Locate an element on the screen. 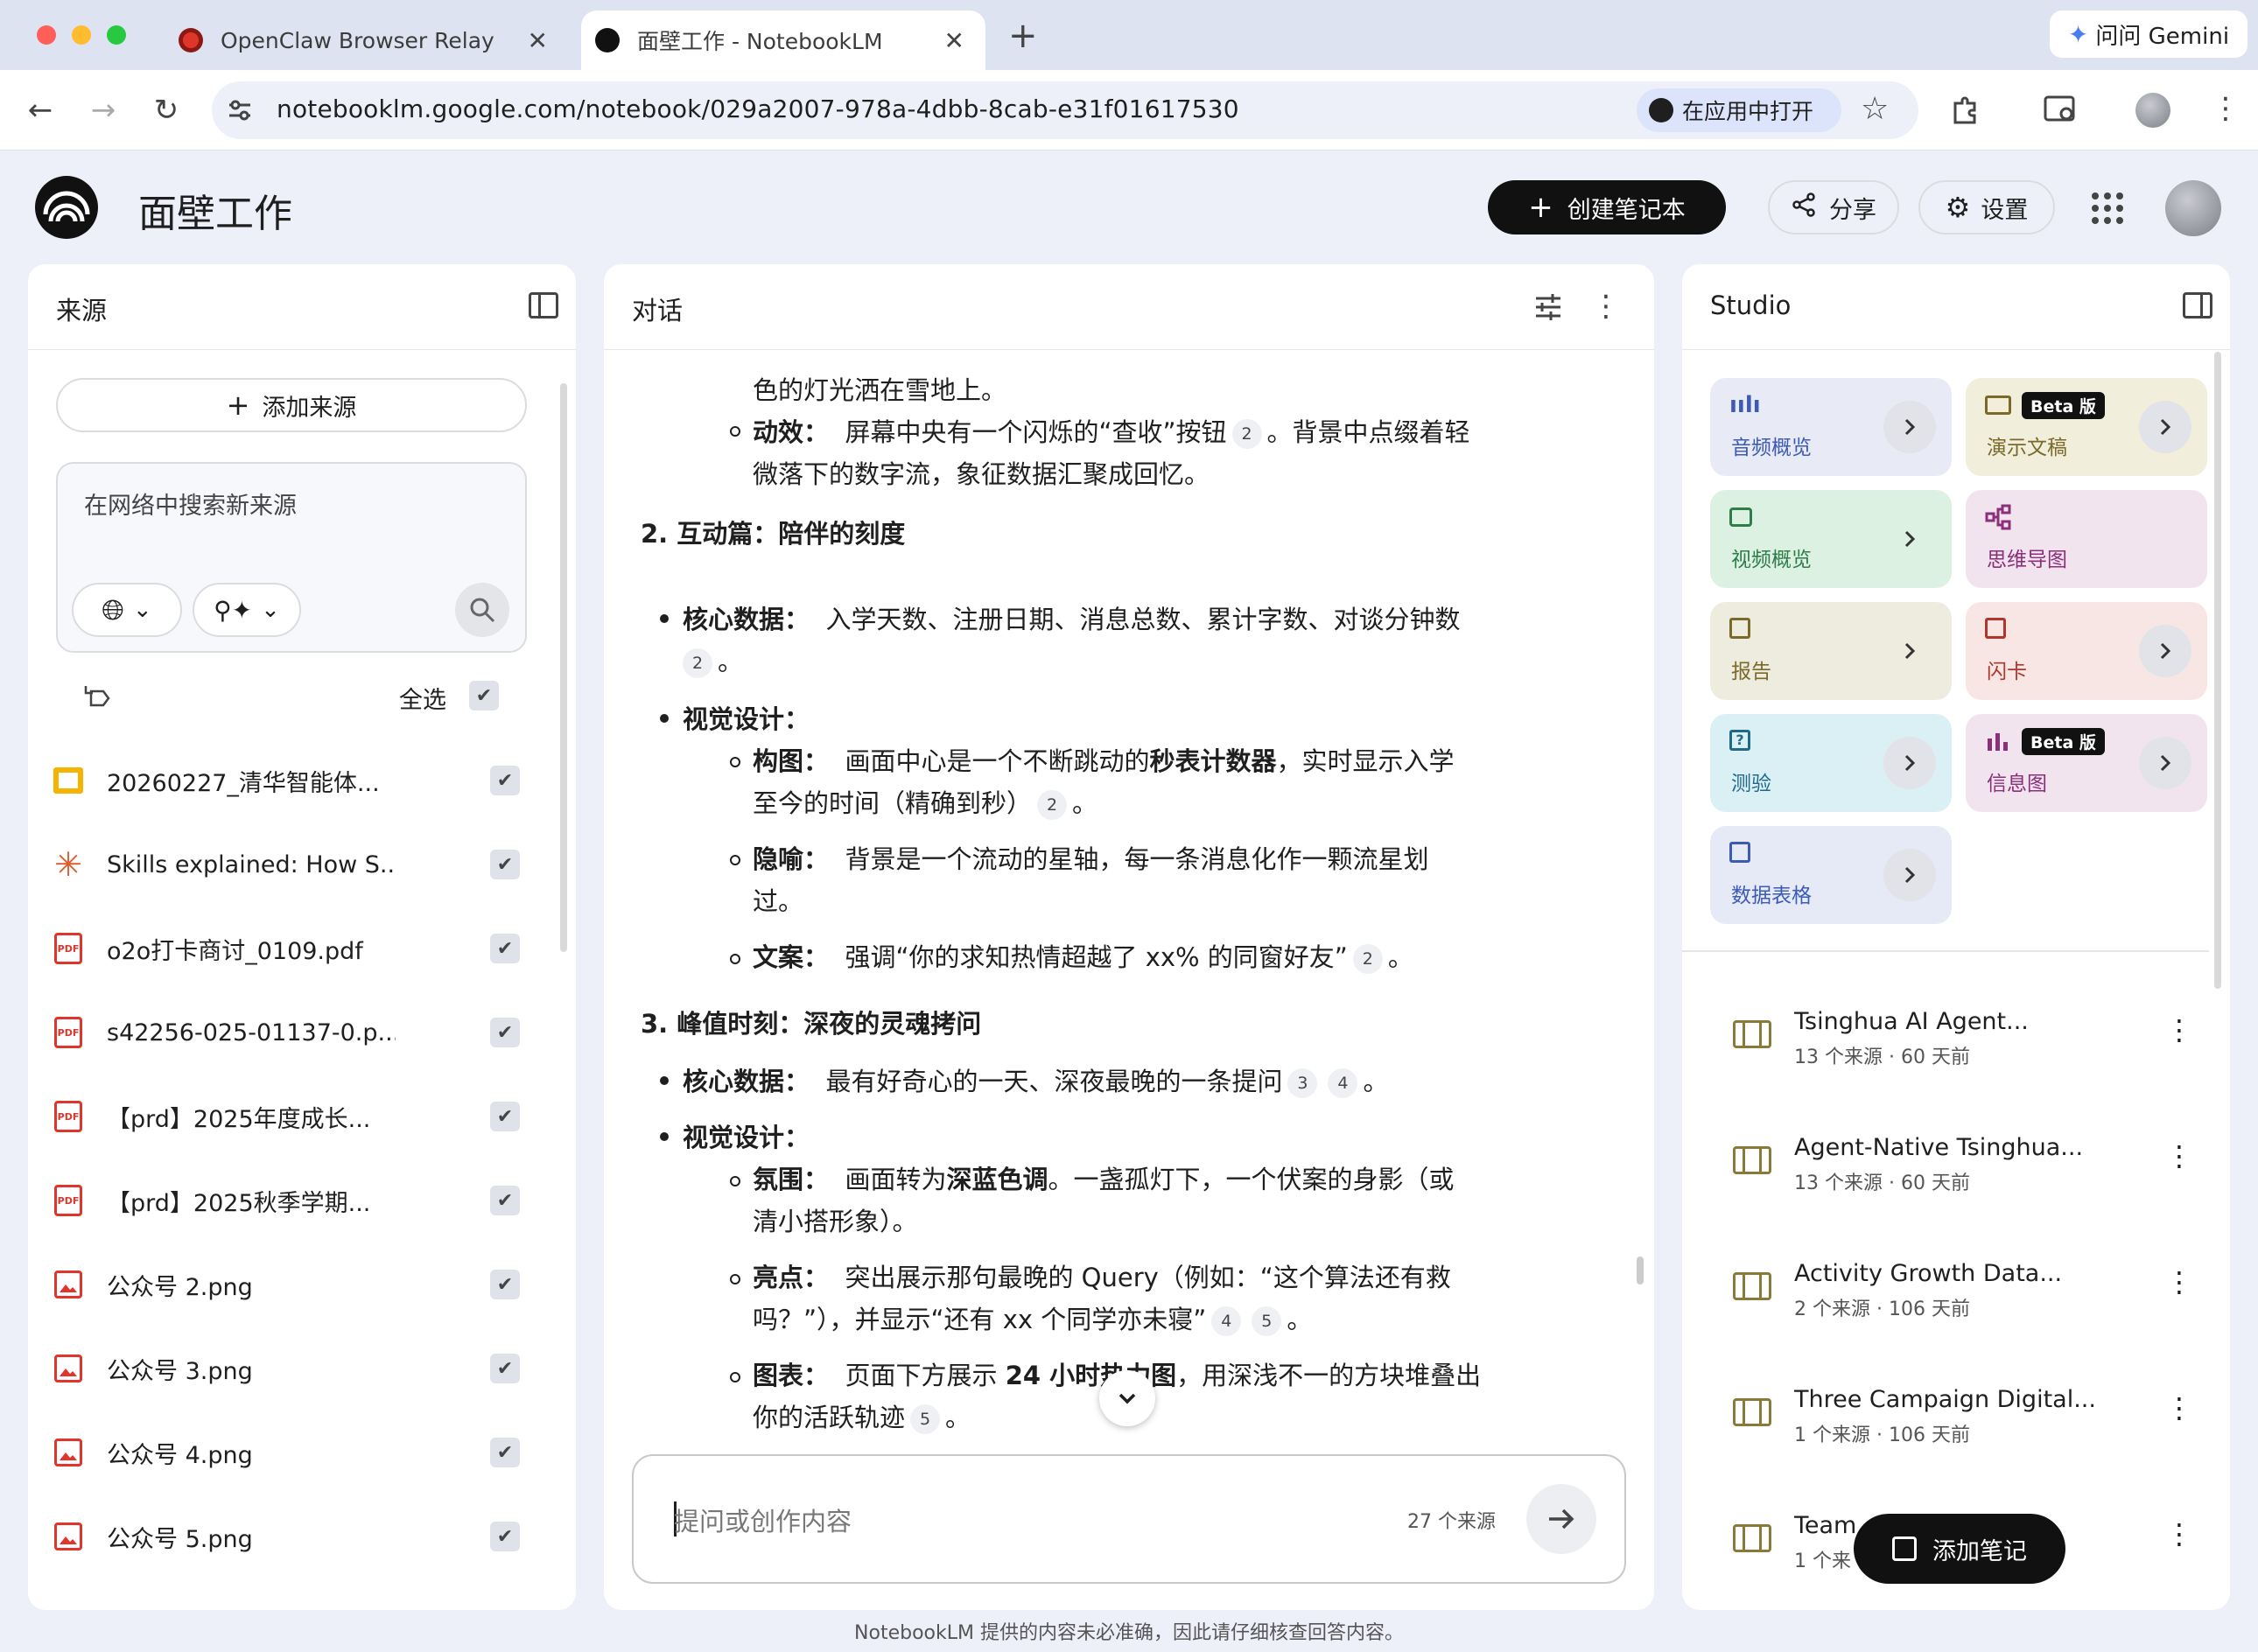 The height and width of the screenshot is (1652, 2258). source-item: PDF s42256-025-01137-0.p... ✔ is located at coordinates (289, 1032).